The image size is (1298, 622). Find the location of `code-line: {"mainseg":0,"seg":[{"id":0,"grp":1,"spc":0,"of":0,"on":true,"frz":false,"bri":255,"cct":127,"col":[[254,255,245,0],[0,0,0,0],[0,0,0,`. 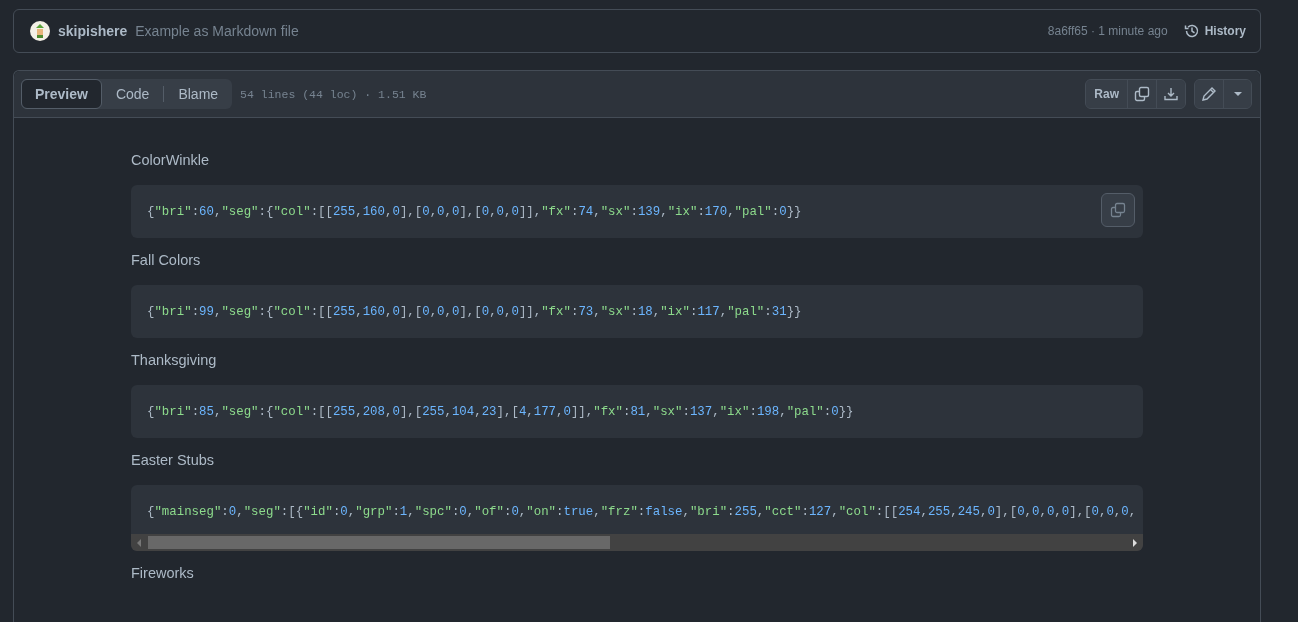

code-line: {"mainseg":0,"seg":[{"id":0,"grp":1,"spc":0,"of":0,"on":true,"frz":false,"bri":255,"cct":127,"col":[[254,255,245,0],[0,0,0,0],[0,0,0, is located at coordinates (642, 512).